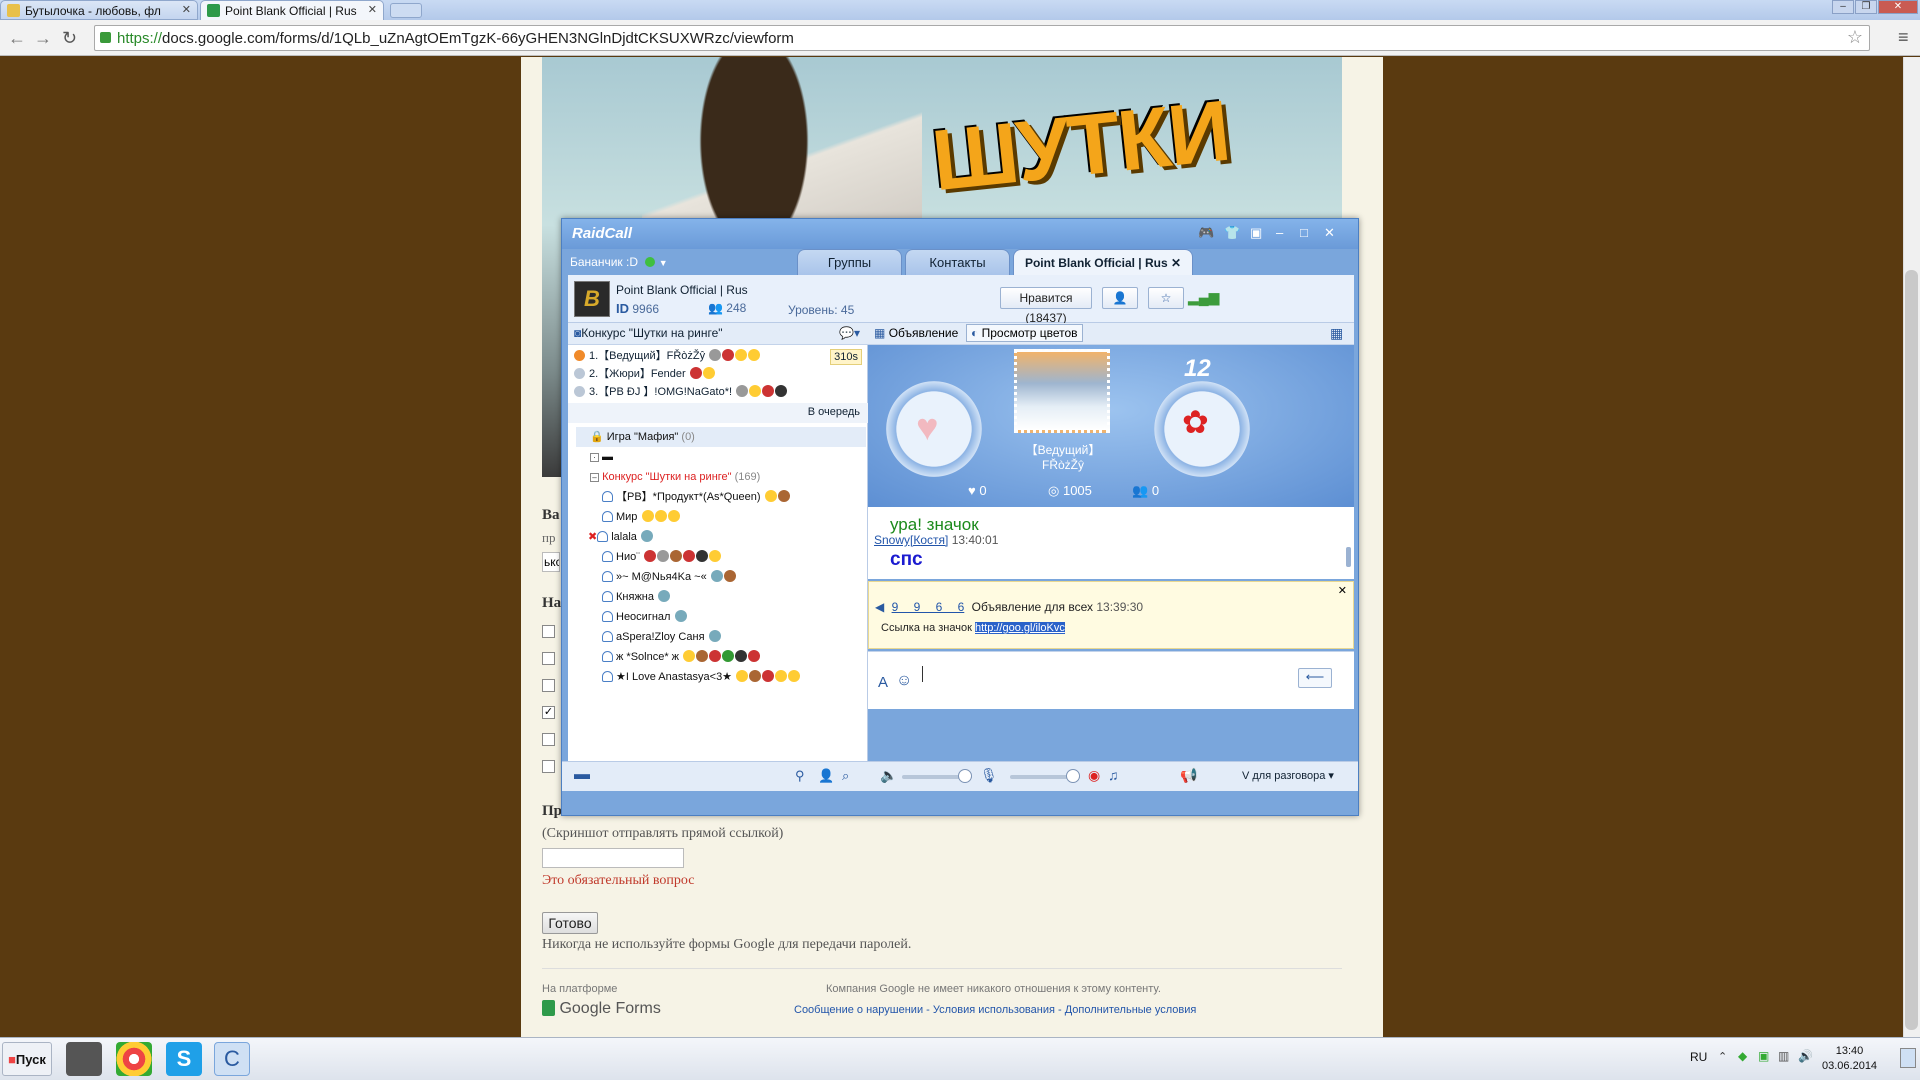 This screenshot has width=1920, height=1080. What do you see at coordinates (1342, 590) in the screenshot?
I see `close-announcement-icon: ✕` at bounding box center [1342, 590].